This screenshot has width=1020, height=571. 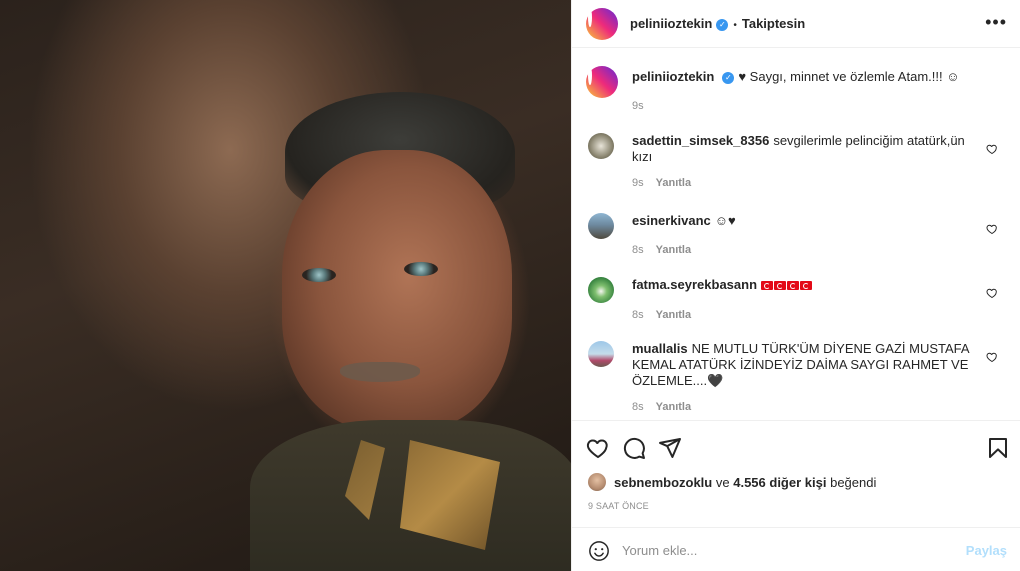 What do you see at coordinates (638, 183) in the screenshot?
I see `comment-time: 9s` at bounding box center [638, 183].